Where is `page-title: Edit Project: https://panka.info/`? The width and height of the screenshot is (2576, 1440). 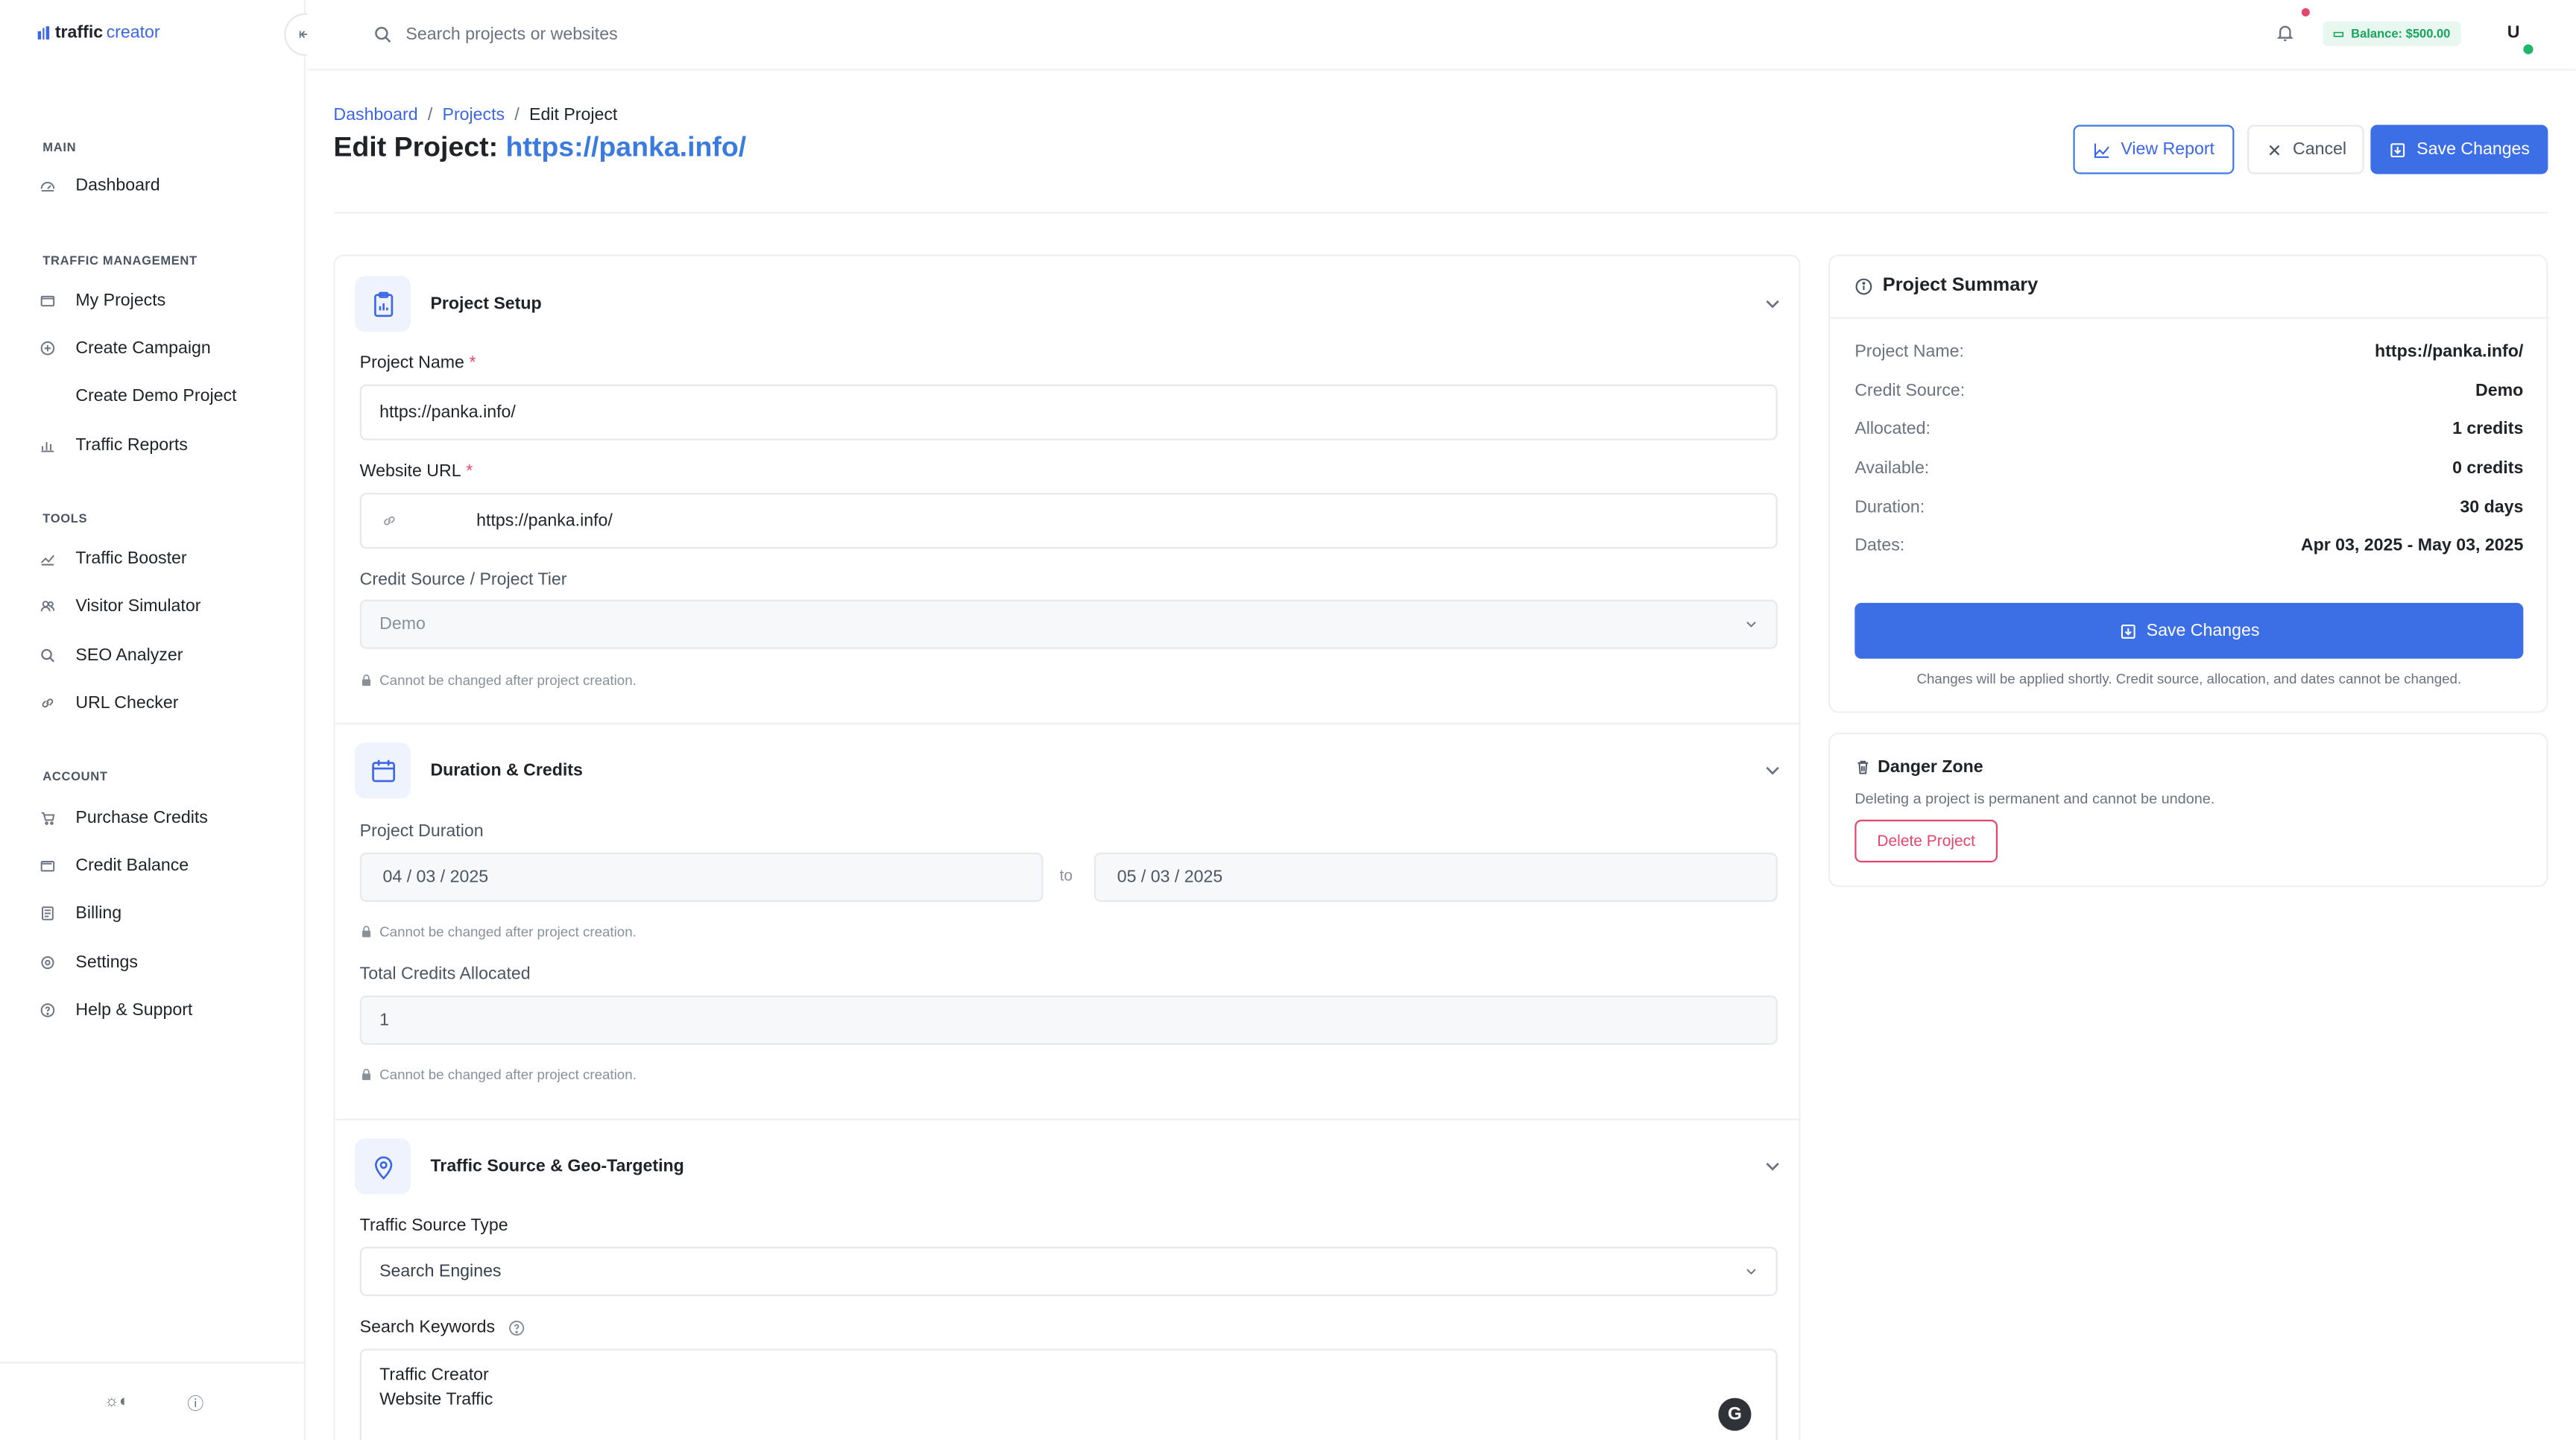
page-title: Edit Project: https://panka.info/ is located at coordinates (539, 147).